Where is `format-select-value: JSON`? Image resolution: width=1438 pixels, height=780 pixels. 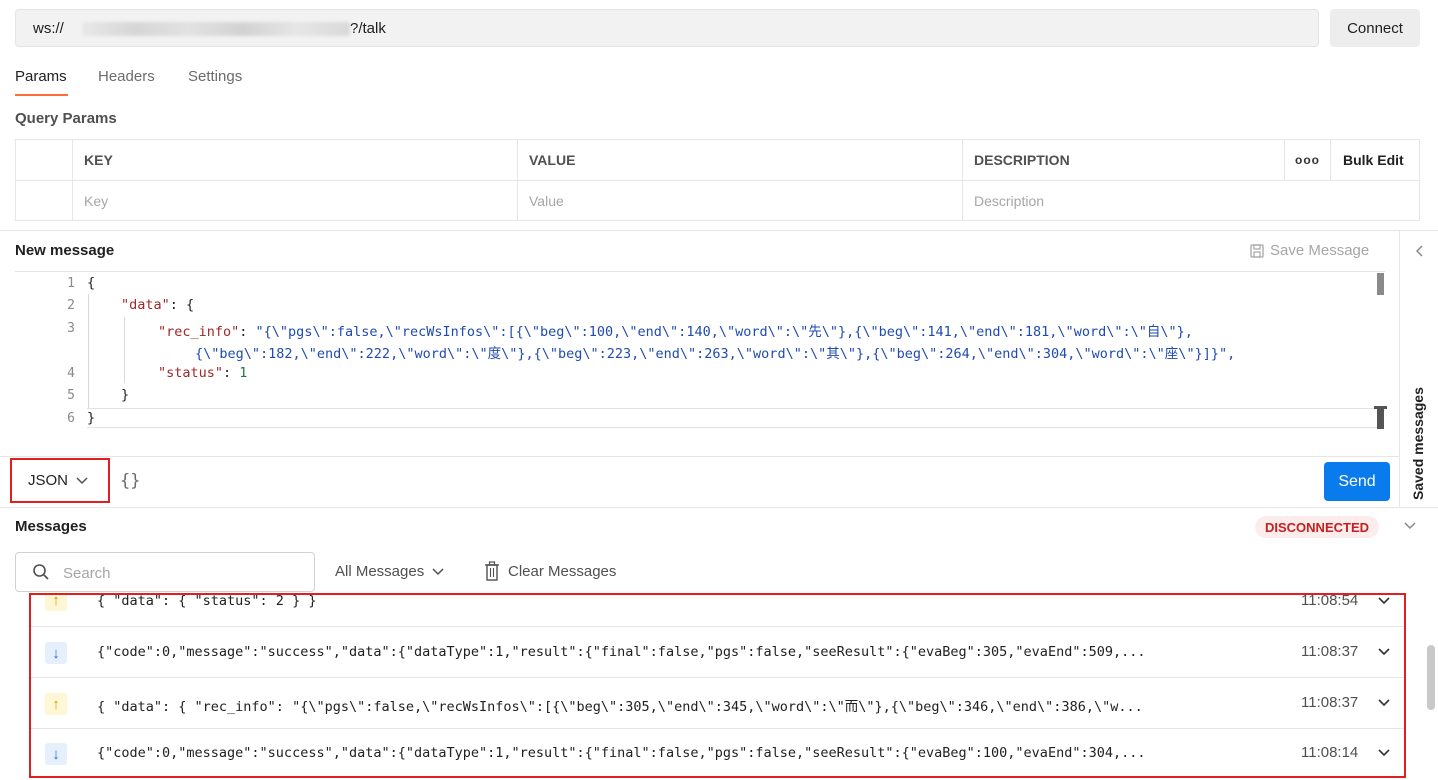
format-select-value: JSON is located at coordinates (48, 480).